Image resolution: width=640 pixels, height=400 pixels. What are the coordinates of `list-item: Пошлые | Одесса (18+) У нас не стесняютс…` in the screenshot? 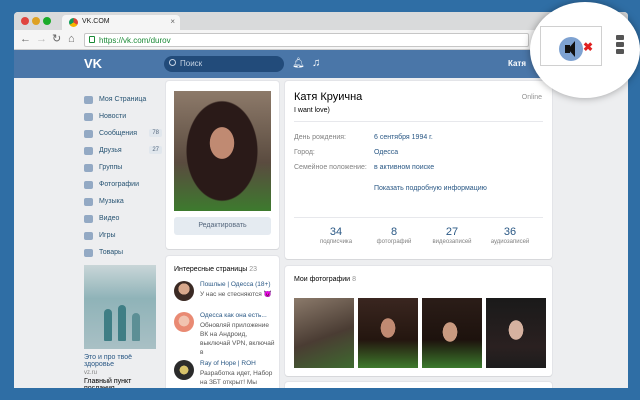 It's located at (224, 293).